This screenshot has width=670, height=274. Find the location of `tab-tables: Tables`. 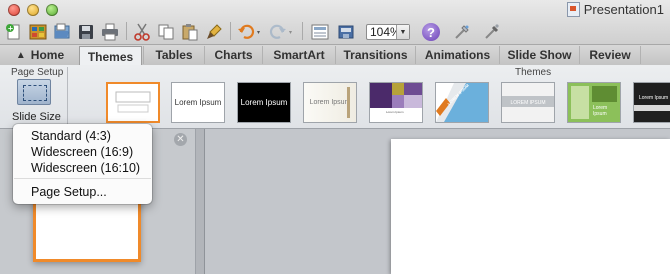

tab-tables: Tables is located at coordinates (173, 55).